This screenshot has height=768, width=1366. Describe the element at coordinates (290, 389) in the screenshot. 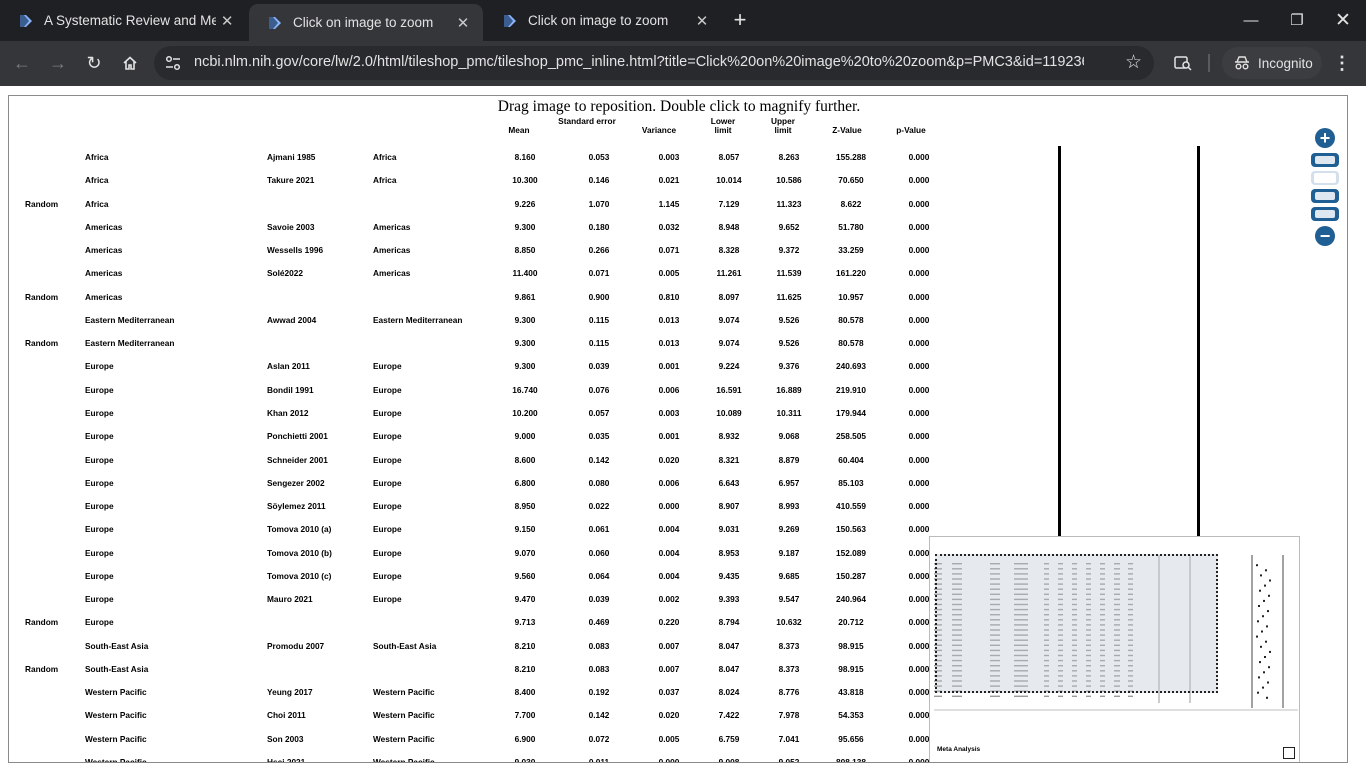

I see `cell-study: Bondil 1991` at that location.